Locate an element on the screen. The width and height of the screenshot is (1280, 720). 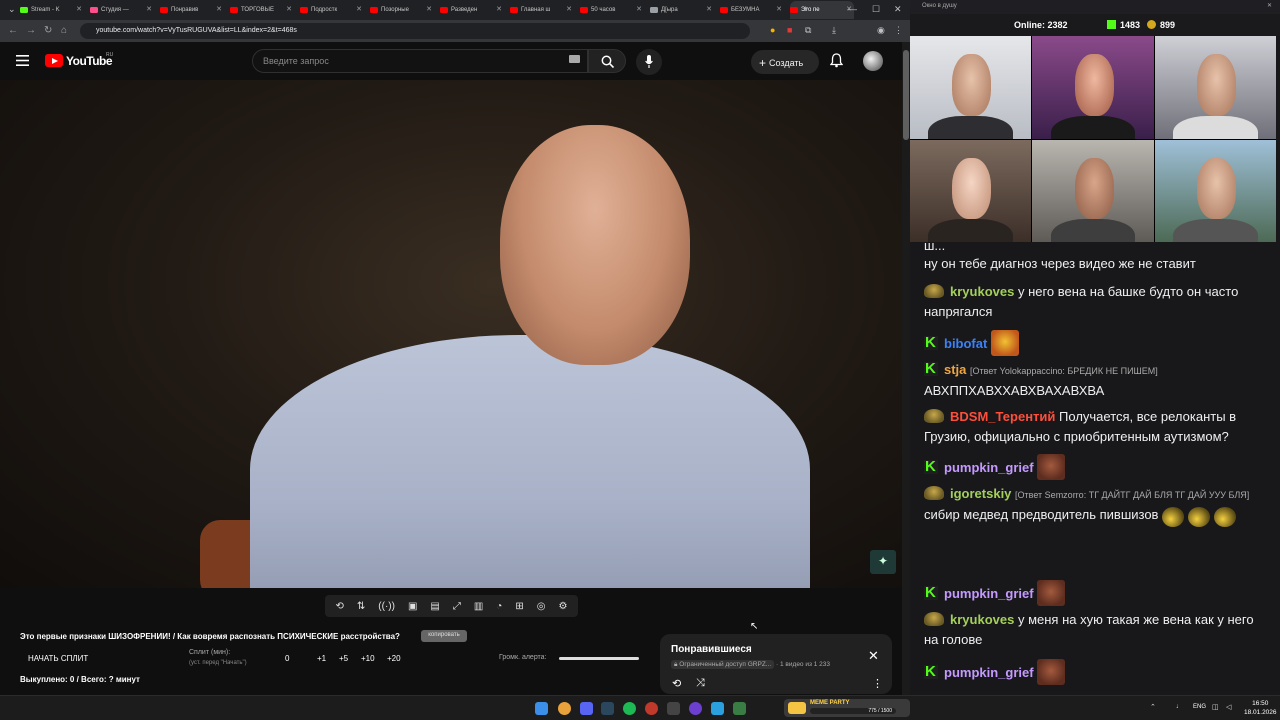
voice-search-button is located at coordinates (649, 62).